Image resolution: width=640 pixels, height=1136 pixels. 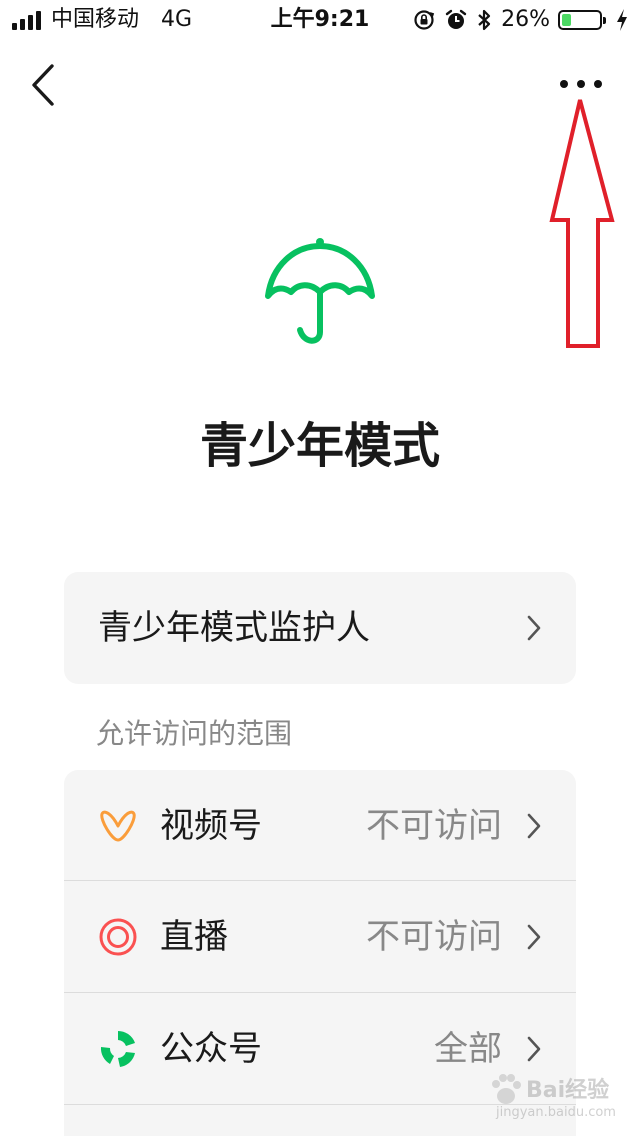 What do you see at coordinates (468, 1049) in the screenshot?
I see `scope-value: 全部` at bounding box center [468, 1049].